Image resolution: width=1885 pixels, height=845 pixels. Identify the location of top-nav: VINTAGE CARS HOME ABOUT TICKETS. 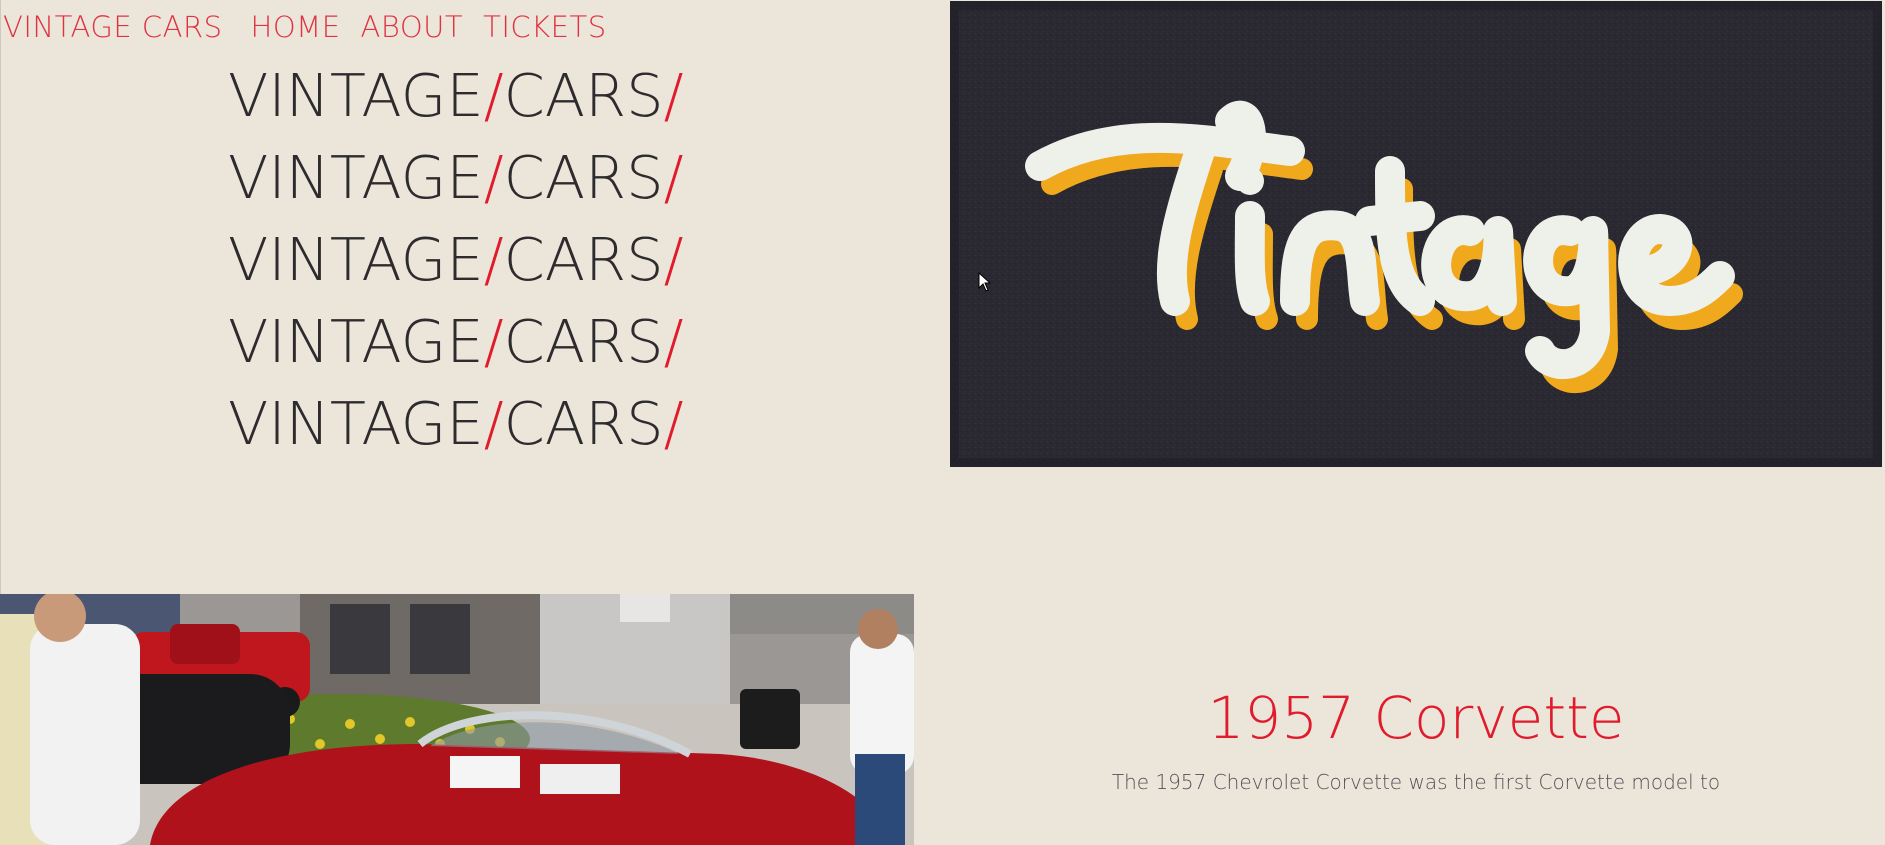
(315, 27).